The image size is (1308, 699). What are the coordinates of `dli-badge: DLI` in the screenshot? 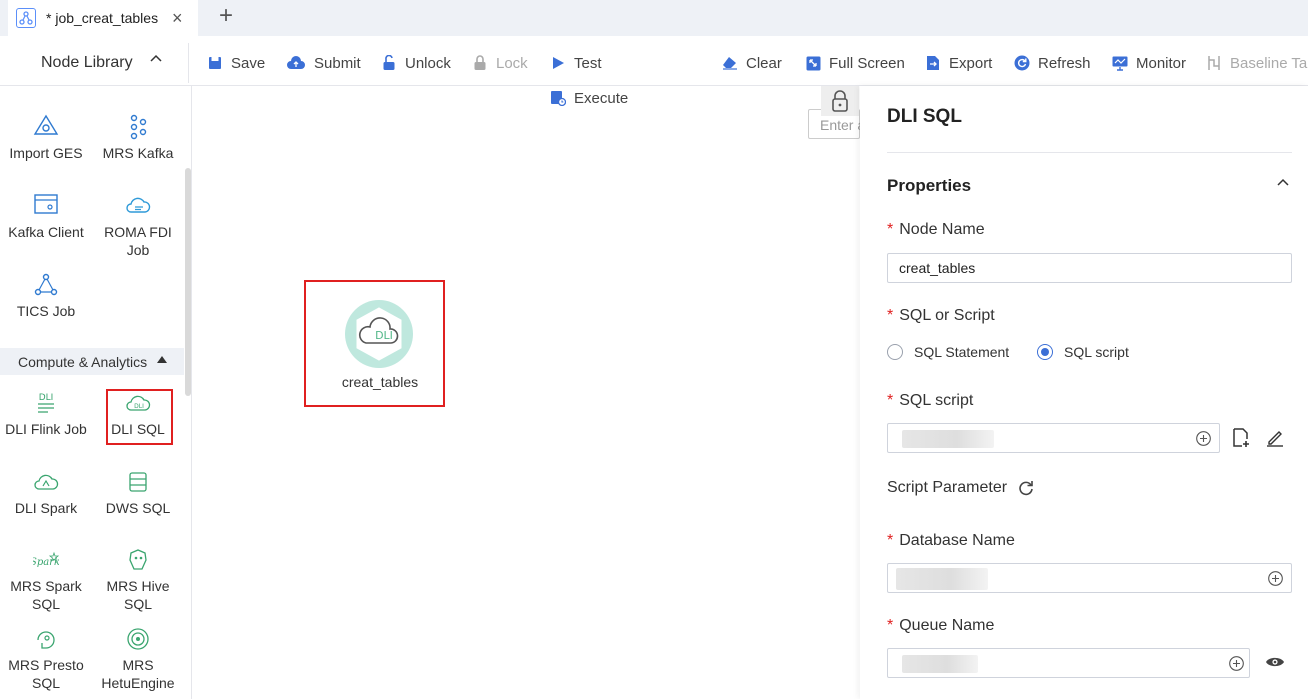 It's located at (384, 335).